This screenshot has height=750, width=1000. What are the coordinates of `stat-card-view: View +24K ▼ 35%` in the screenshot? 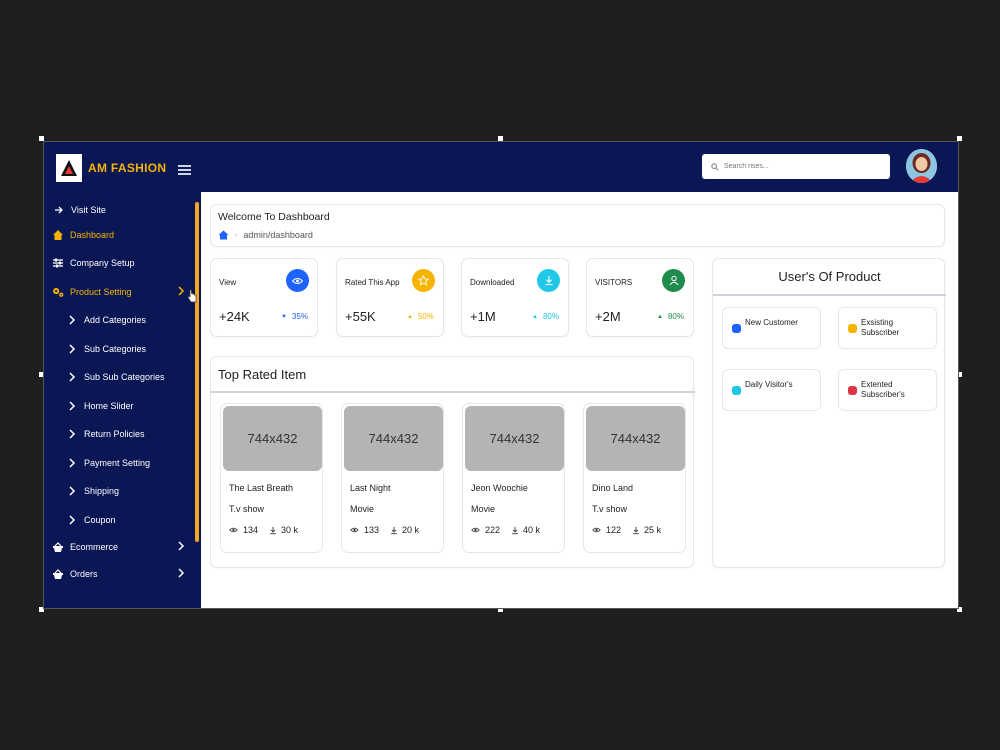 It's located at (264, 297).